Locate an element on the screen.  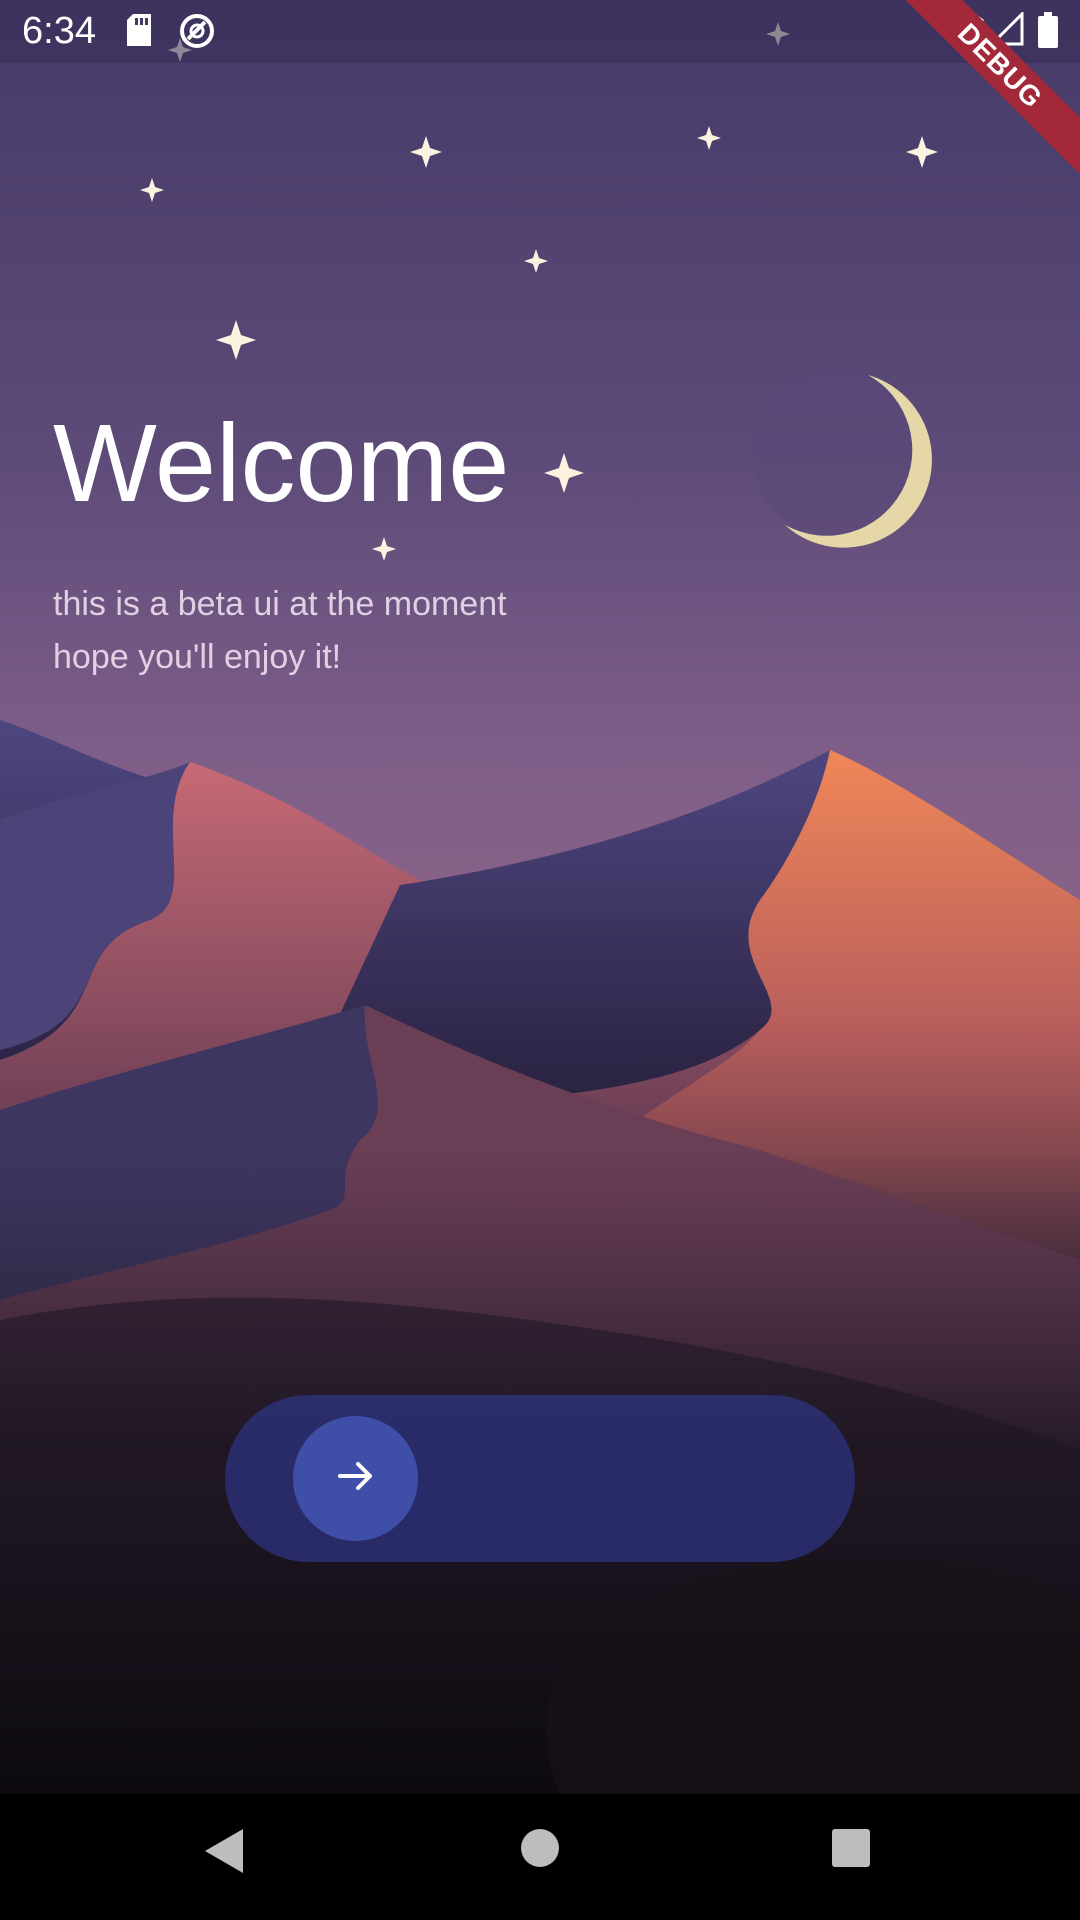
home-icon is located at coordinates (540, 1850).